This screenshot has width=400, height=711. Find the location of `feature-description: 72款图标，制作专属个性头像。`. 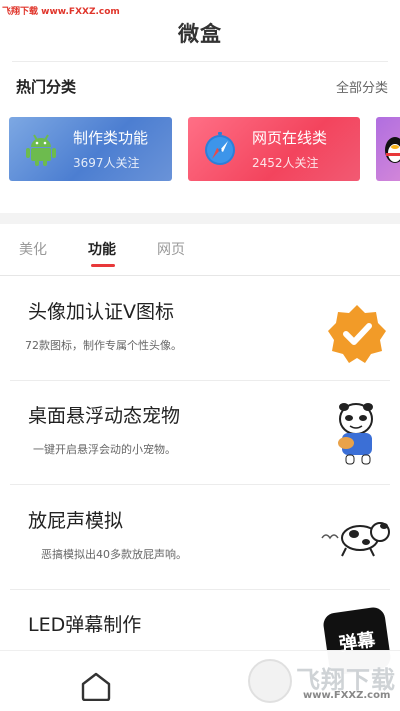

feature-description: 72款图标，制作专属个性头像。 is located at coordinates (103, 345).